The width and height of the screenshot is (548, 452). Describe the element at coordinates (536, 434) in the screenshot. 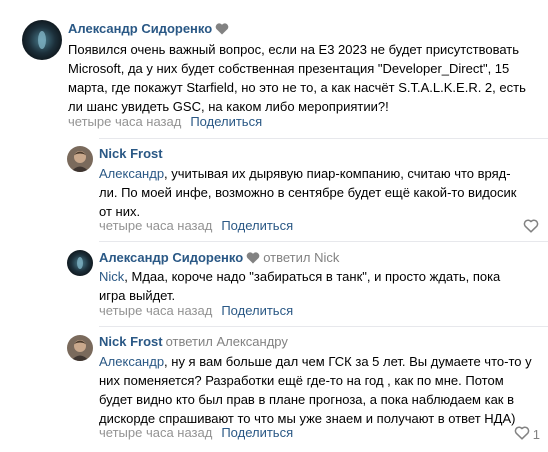

I see `like-count: 1` at that location.